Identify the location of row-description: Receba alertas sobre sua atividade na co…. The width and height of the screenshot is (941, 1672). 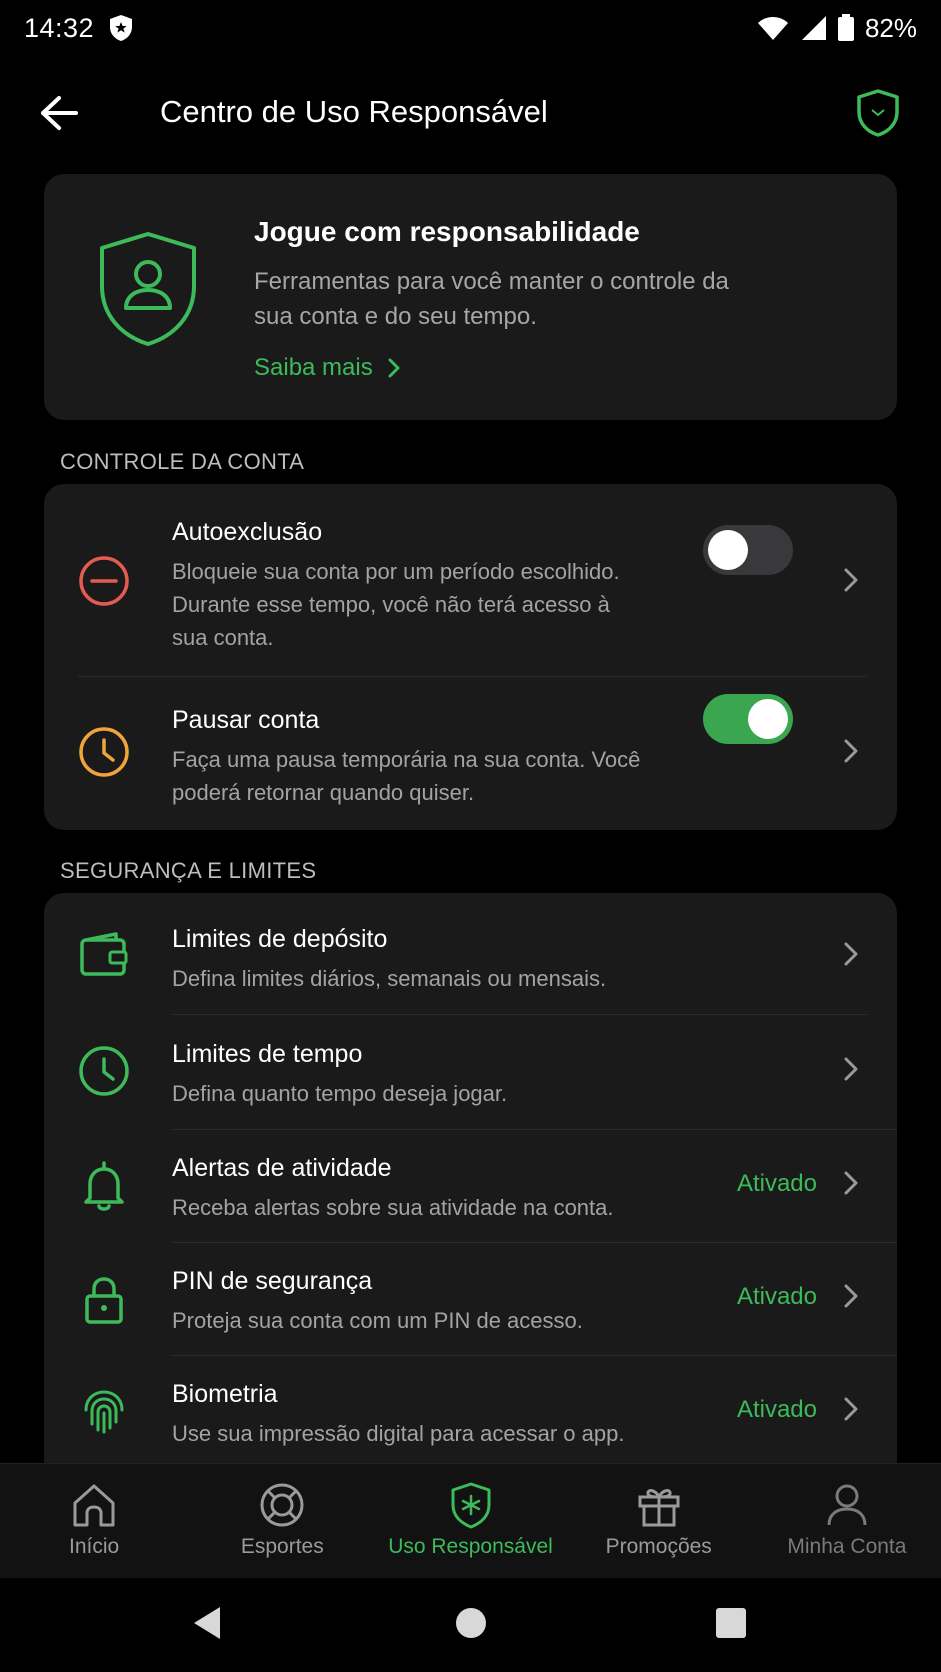
(393, 1207).